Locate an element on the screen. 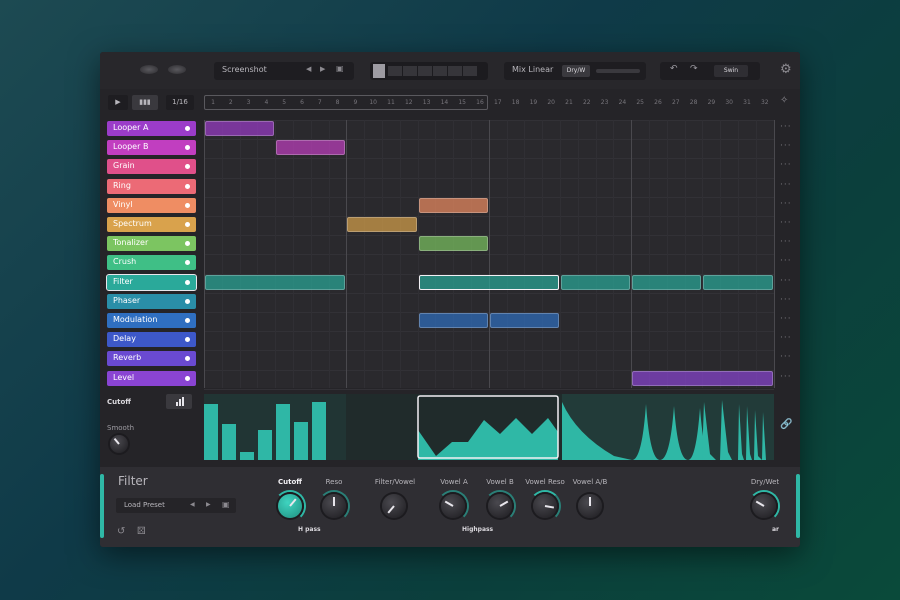 This screenshot has width=900, height=600. step-number: 13 is located at coordinates (427, 102).